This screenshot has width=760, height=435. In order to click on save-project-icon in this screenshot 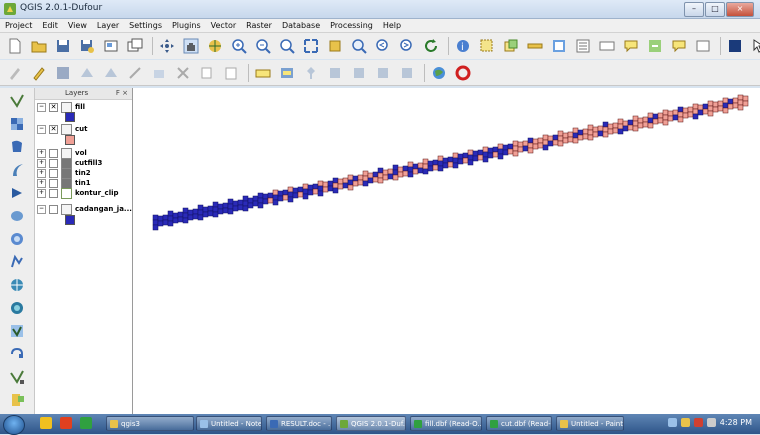, I will do `click(63, 46)`.